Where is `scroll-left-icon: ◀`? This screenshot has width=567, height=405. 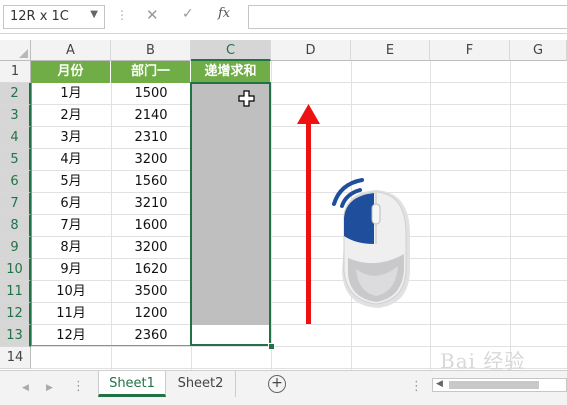
scroll-left-icon: ◀ is located at coordinates (439, 384).